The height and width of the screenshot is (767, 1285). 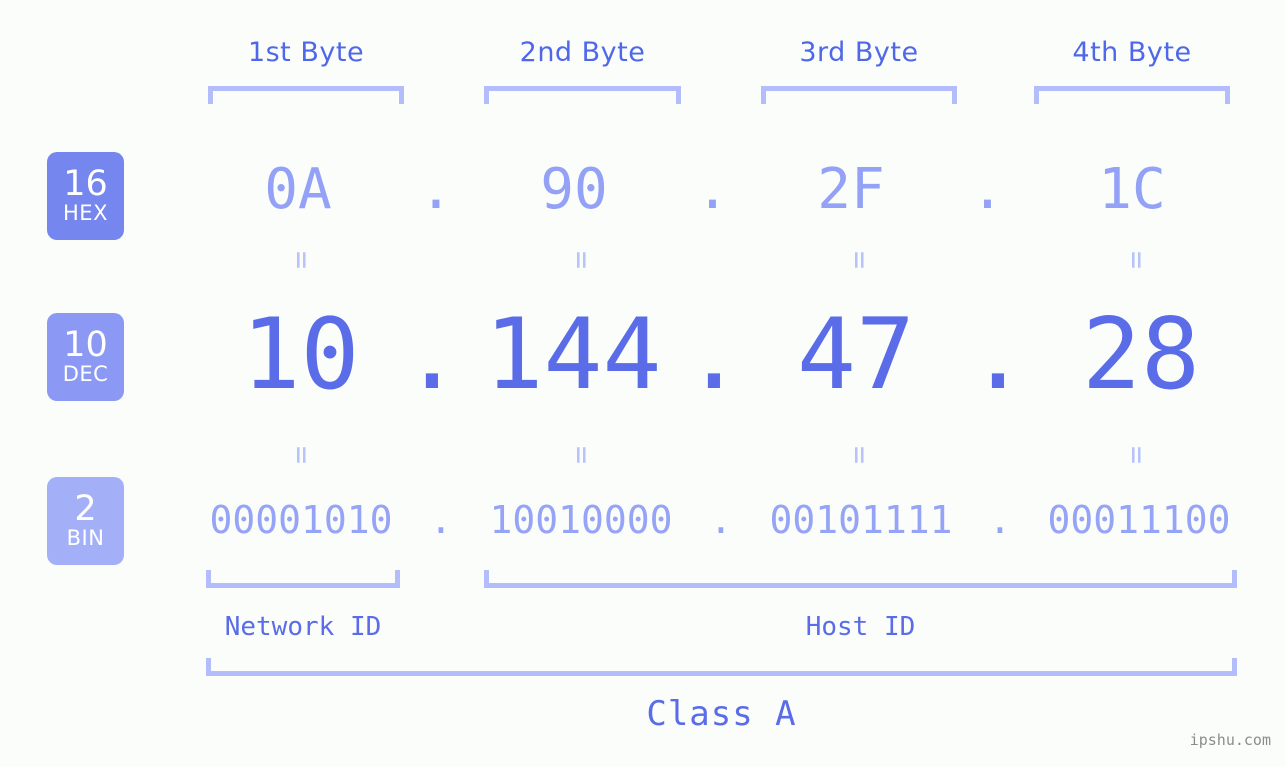 I want to click on dec-octet-3: 47, so click(x=855, y=355).